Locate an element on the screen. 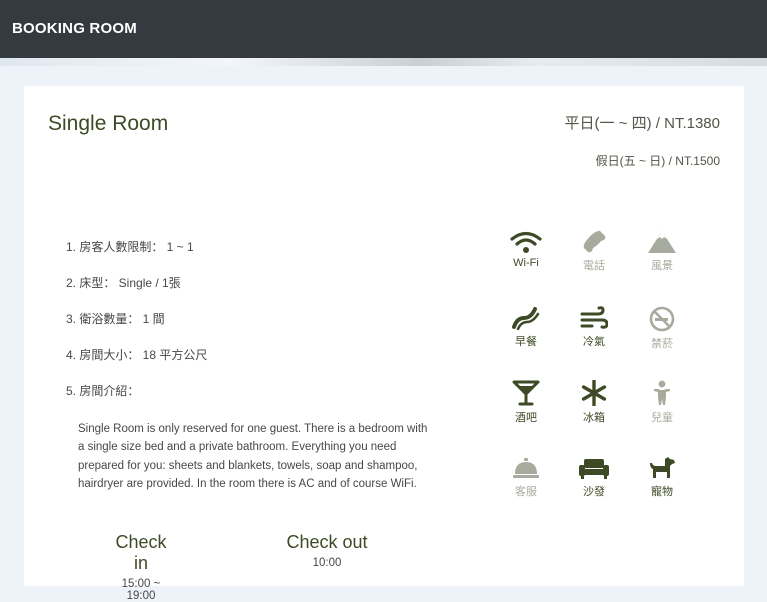 The image size is (767, 602). amenity-label: 兒童 is located at coordinates (662, 418).